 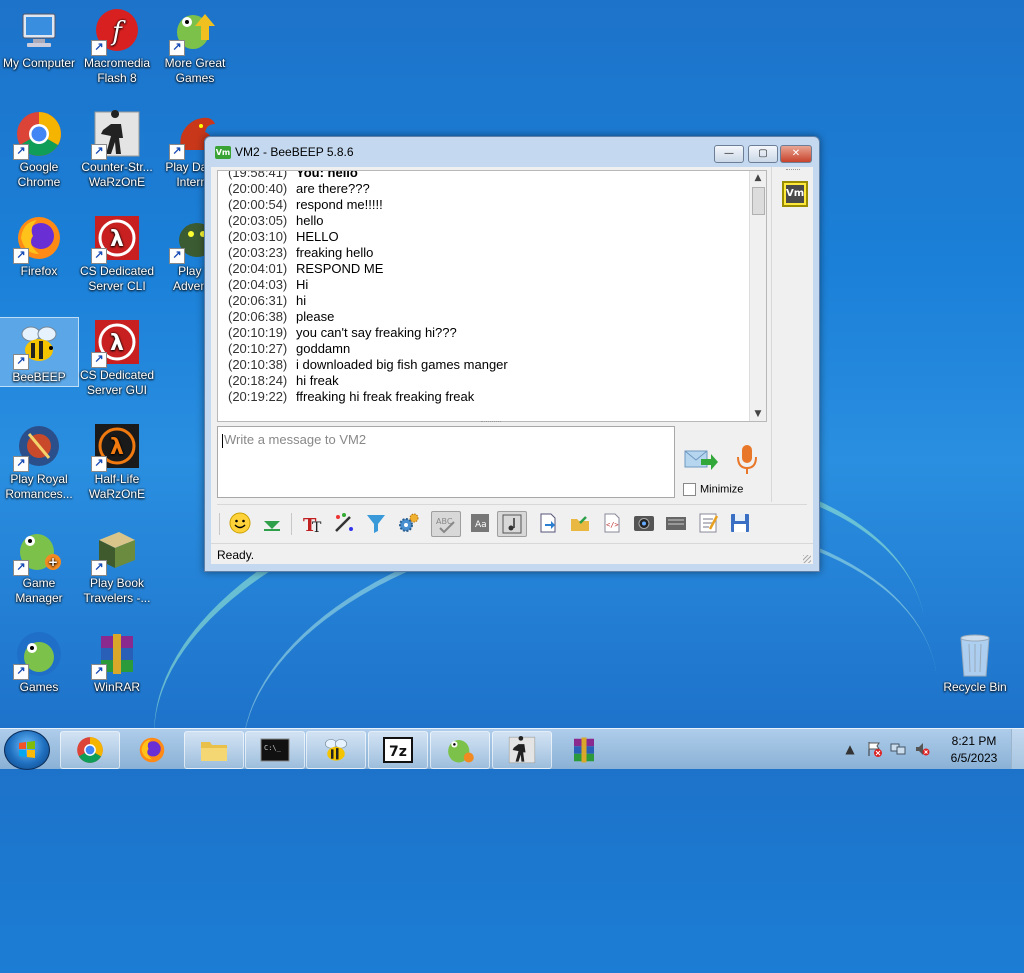 I want to click on taskbar: C:\_ 7z ▲ 8:21 PM 6/5/2023, so click(x=512, y=749).